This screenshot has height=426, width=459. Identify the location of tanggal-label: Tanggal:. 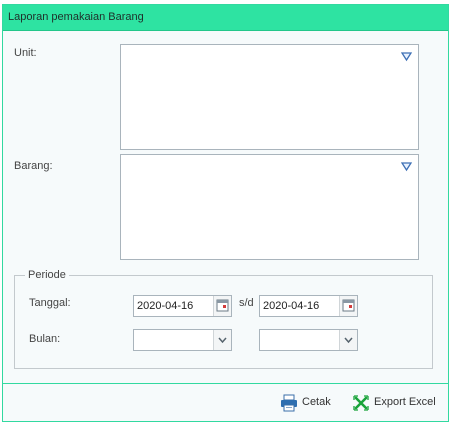
(50, 303).